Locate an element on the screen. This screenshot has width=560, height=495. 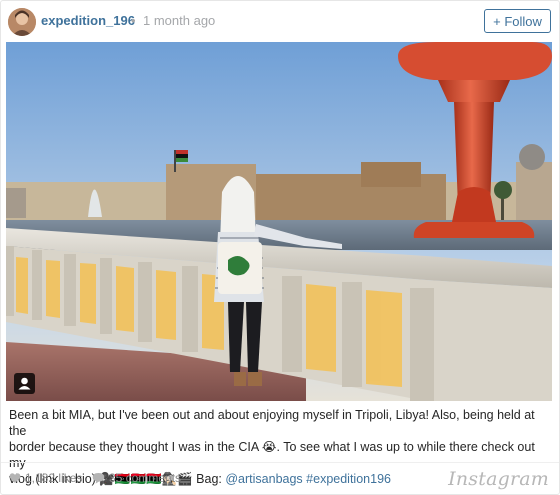
post-footer: 1,182 likes 35 comments Instagram is located at coordinates (280, 478).